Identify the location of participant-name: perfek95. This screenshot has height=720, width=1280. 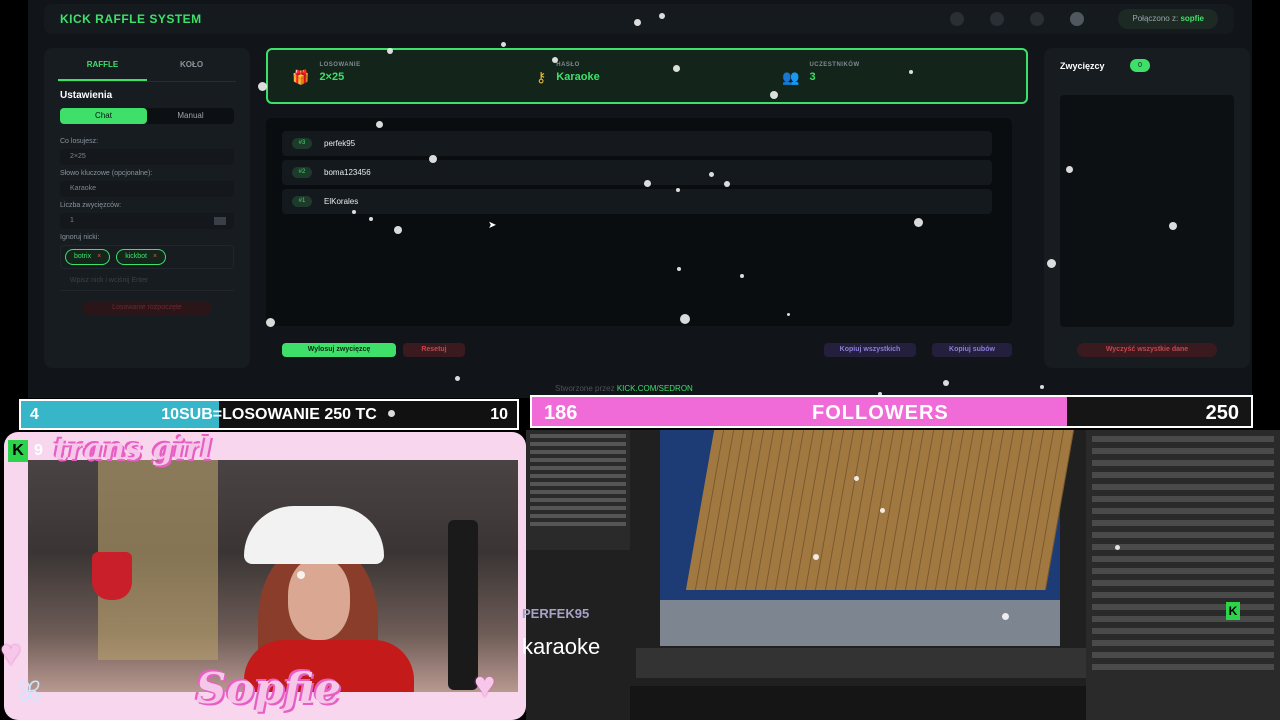
(340, 143).